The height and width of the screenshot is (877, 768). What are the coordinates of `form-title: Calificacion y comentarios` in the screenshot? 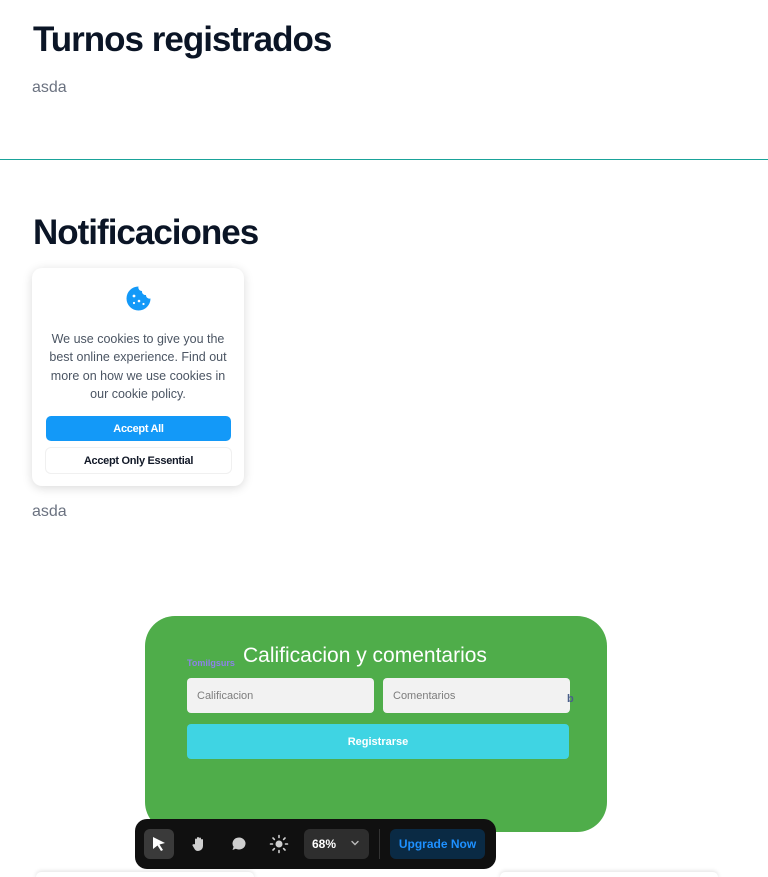 It's located at (365, 655).